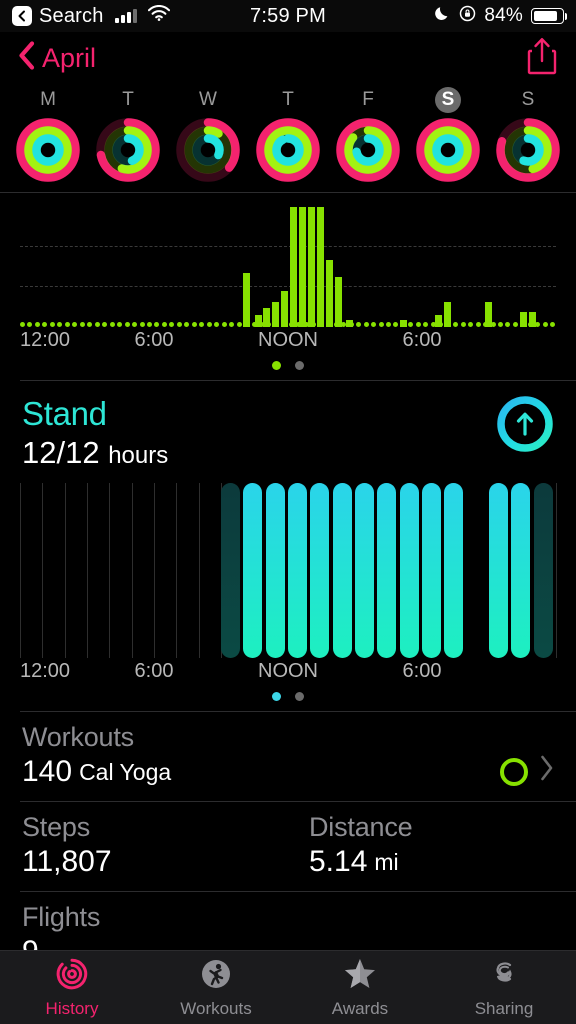  I want to click on back-to-search-icon, so click(22, 16).